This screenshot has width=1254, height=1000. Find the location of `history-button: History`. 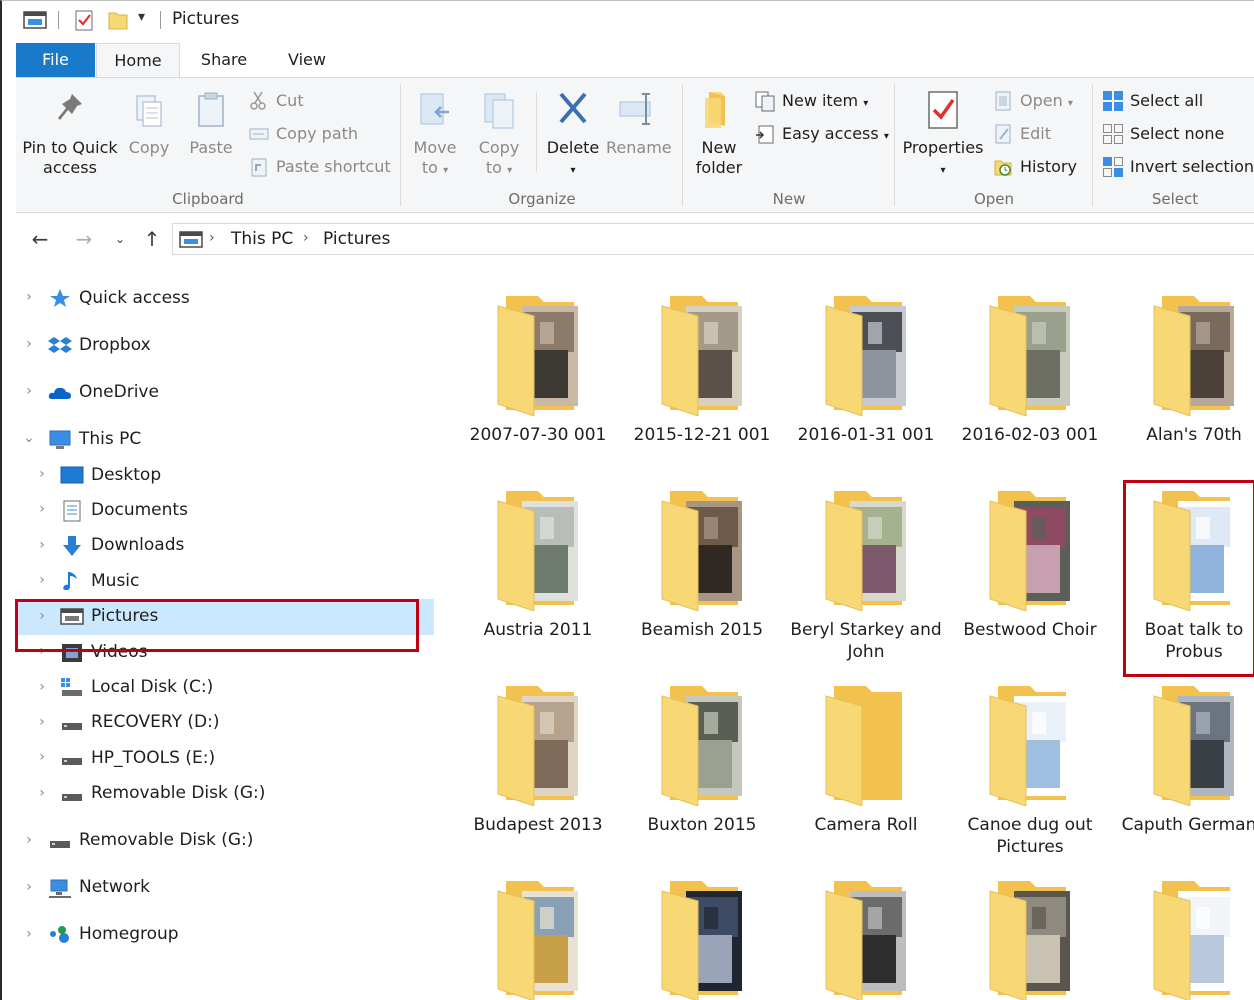

history-button: History is located at coordinates (1034, 167).